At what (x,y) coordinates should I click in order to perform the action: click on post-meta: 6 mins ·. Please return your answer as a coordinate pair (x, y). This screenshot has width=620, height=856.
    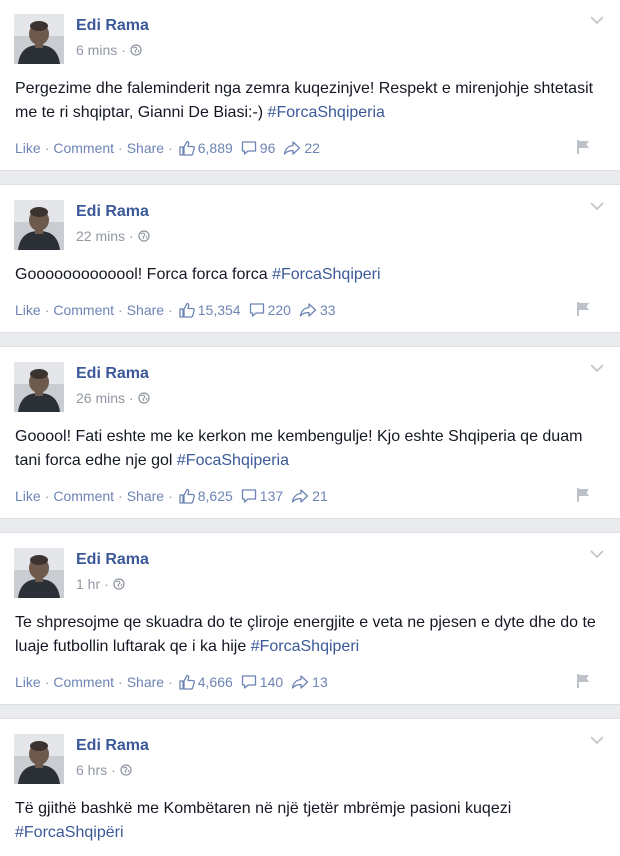
    Looking at the image, I should click on (109, 50).